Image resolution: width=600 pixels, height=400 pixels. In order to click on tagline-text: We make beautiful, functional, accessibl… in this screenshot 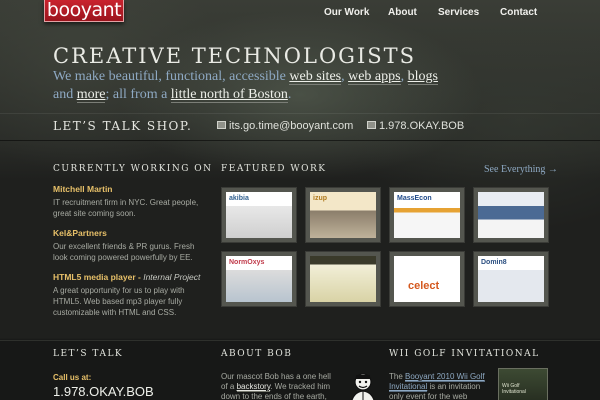, I will do `click(171, 76)`.